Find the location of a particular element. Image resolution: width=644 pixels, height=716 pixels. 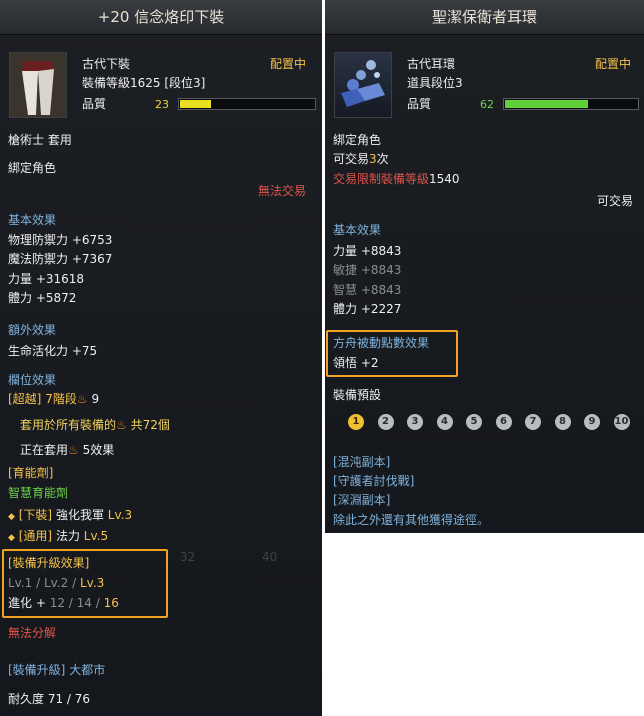

upgrade-level: Lv.2 is located at coordinates (56, 583).